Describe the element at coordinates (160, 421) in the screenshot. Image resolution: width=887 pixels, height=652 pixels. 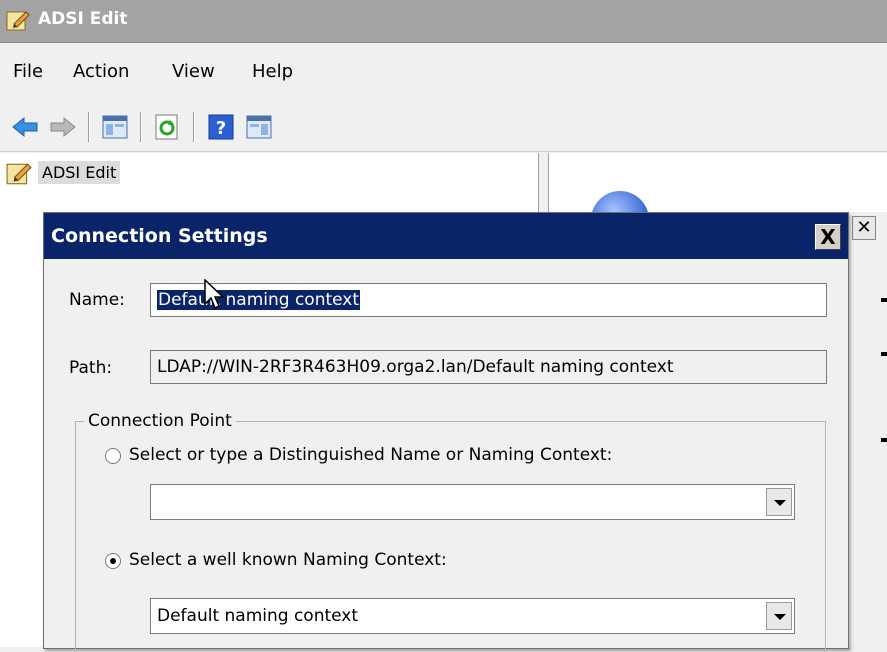
I see `connection-point-legend: Connection Point` at that location.